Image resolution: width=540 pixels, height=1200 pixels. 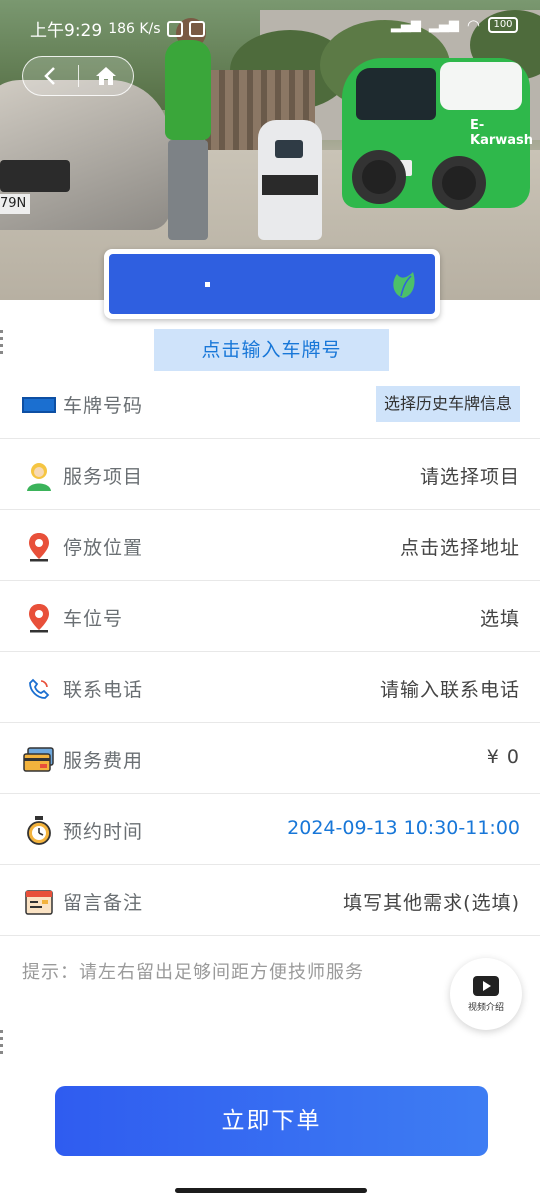 I want to click on status-bar: 上午9:29 186 K/s ▂▄▆ ▂▄▆ ◠ 100, so click(x=270, y=26).